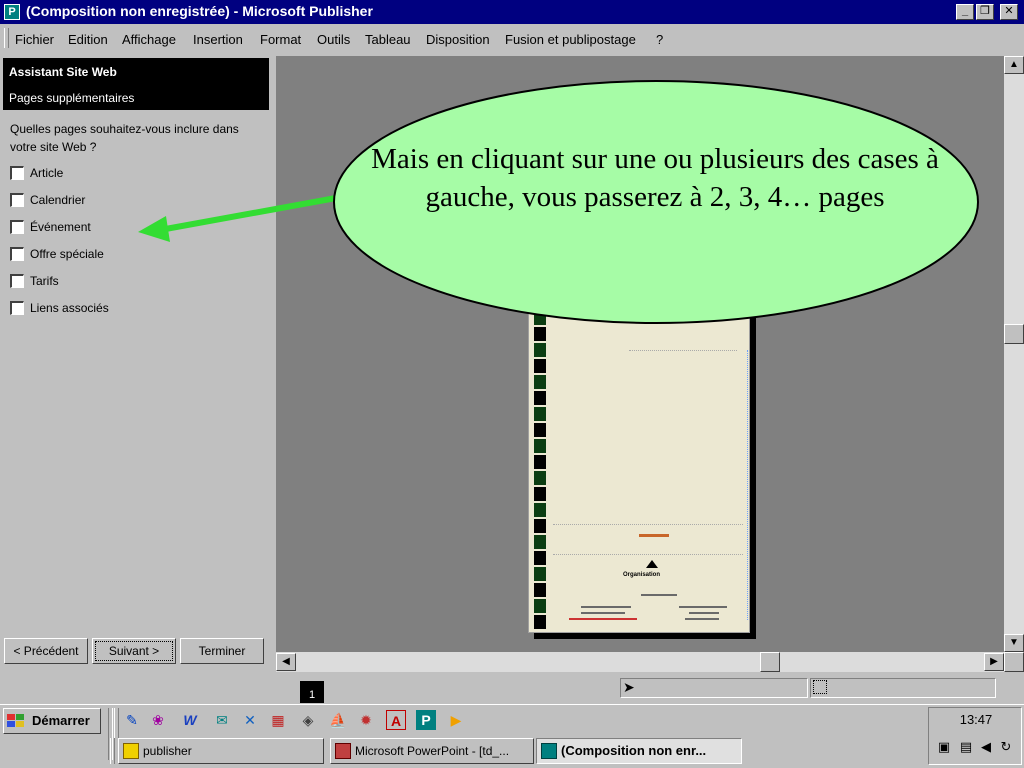 This screenshot has height=768, width=1024. What do you see at coordinates (549, 751) in the screenshot?
I see `publisher-icon` at bounding box center [549, 751].